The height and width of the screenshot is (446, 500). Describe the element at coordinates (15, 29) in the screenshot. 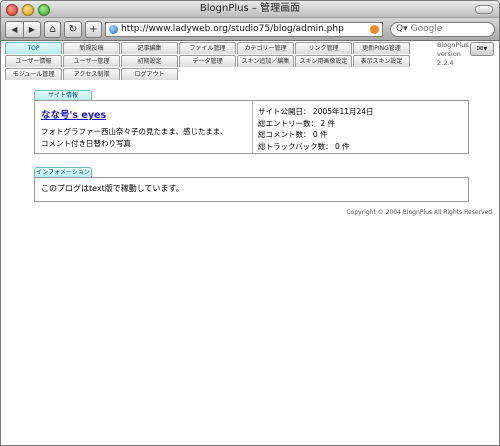

I see `back-button: ◀` at that location.